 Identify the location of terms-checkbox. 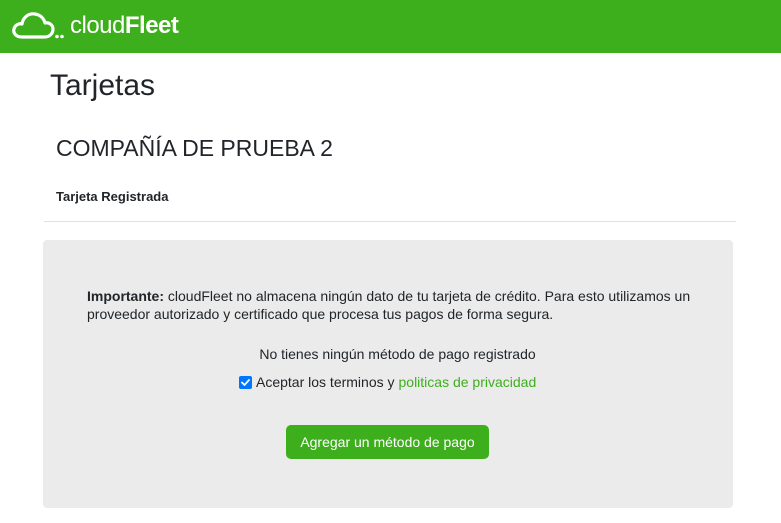
(245, 382).